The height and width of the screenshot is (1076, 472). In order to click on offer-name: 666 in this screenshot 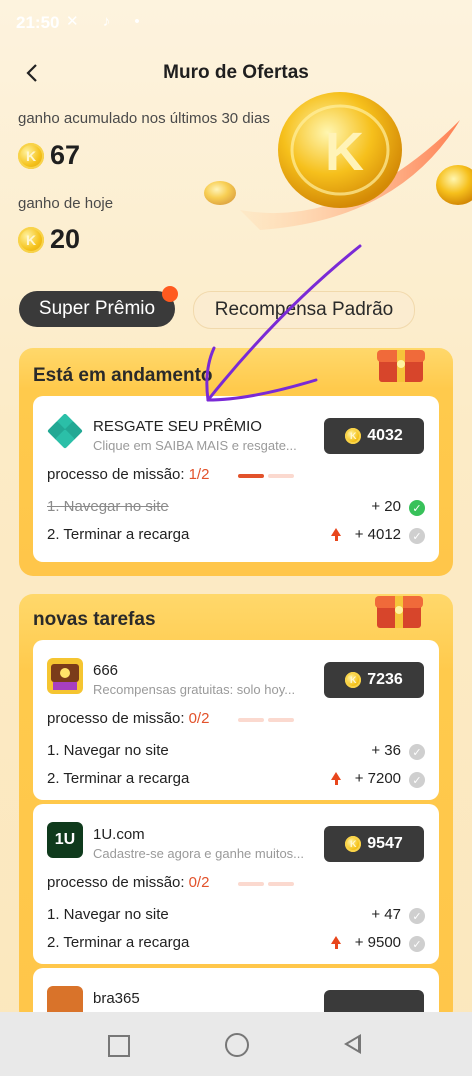, I will do `click(106, 670)`.